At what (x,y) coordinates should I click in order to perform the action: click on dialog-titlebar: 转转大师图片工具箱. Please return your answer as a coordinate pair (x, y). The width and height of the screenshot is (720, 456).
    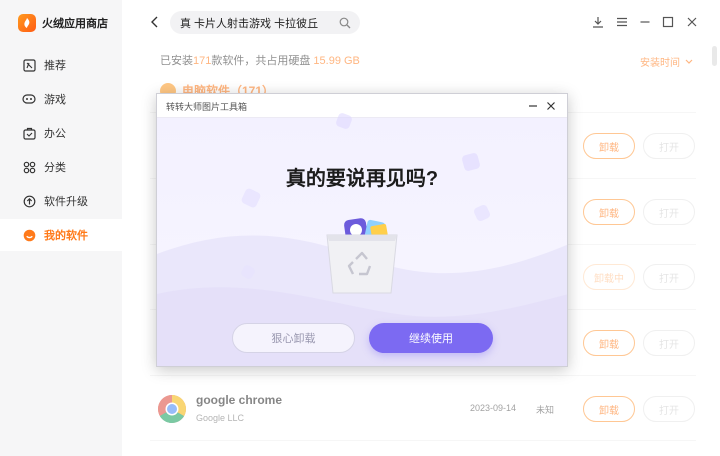
    Looking at the image, I should click on (362, 106).